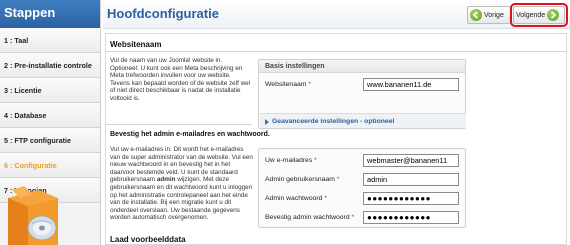 This screenshot has height=245, width=570. I want to click on advanced-settings-label: Geavanceerde instellingen - optioneel, so click(333, 121).